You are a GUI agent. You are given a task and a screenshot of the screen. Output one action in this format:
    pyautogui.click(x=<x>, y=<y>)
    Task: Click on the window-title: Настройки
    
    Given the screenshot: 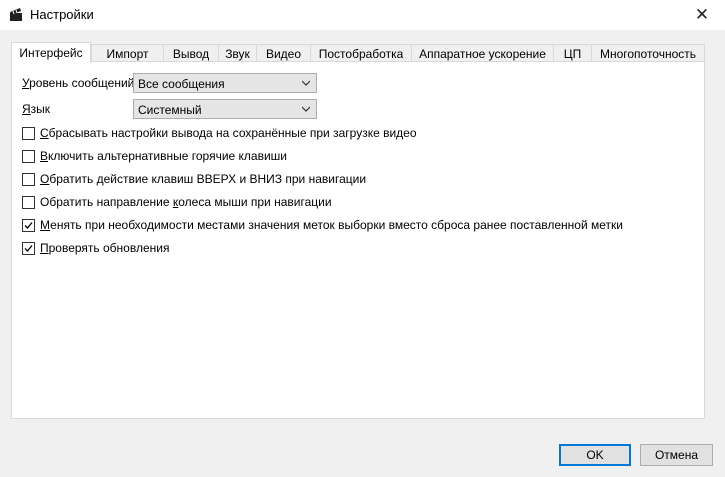 What is the action you would take?
    pyautogui.click(x=62, y=14)
    